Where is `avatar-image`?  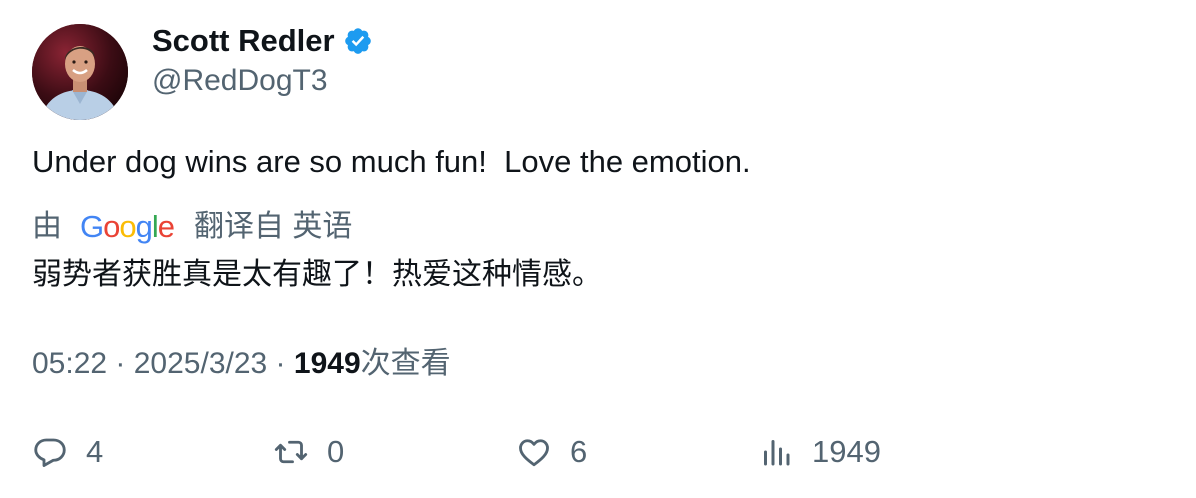
avatar-image is located at coordinates (80, 72).